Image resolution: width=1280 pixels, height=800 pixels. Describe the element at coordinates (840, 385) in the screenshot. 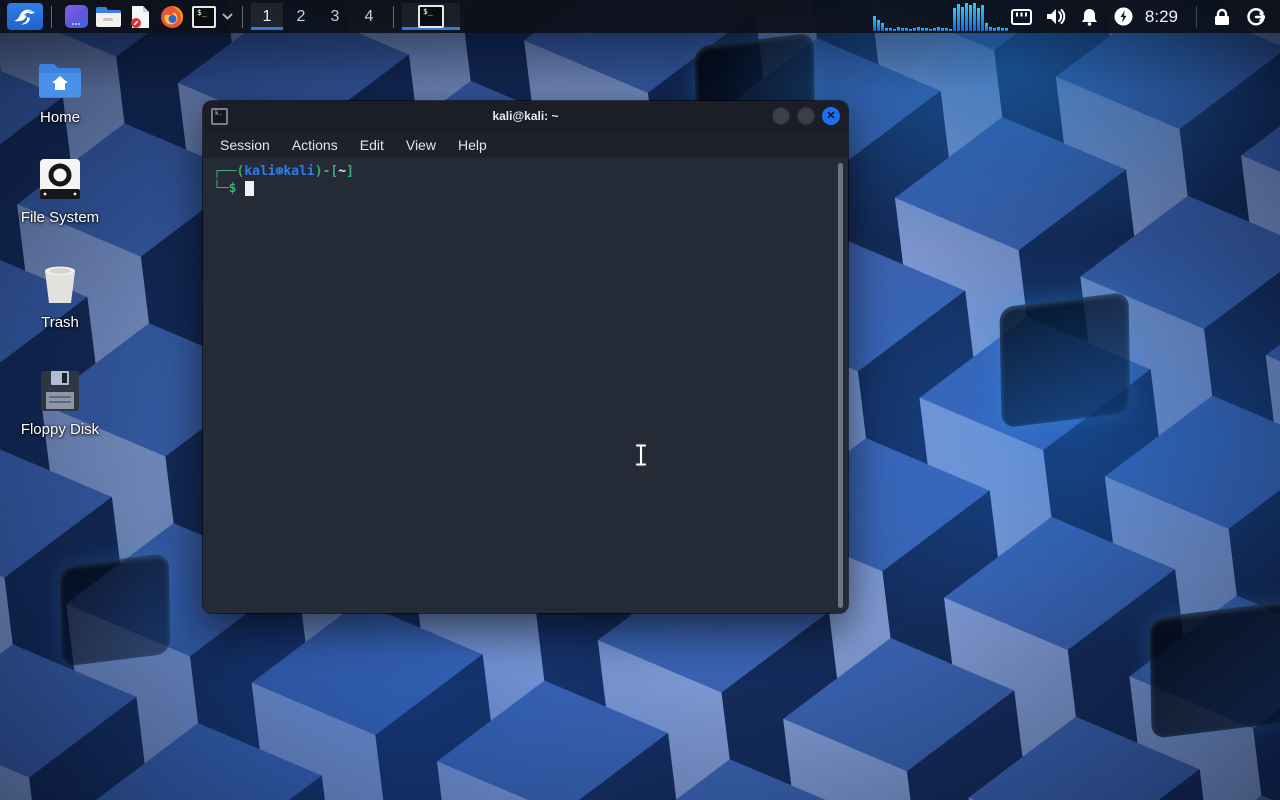

I see `terminal-scrollbar` at that location.